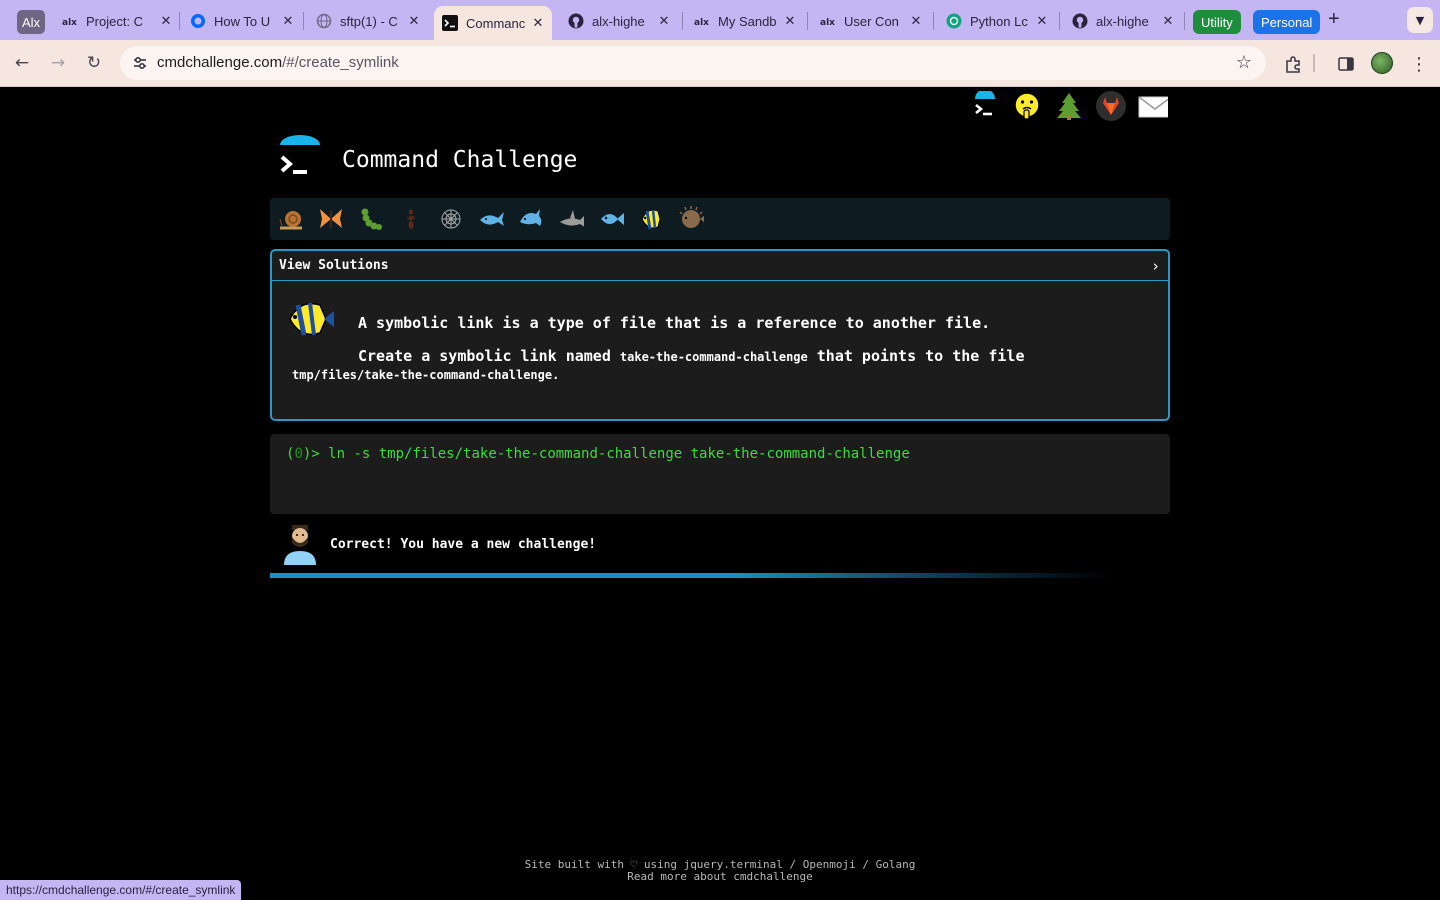  Describe the element at coordinates (496, 23) in the screenshot. I see `tab-label: Commanc` at that location.